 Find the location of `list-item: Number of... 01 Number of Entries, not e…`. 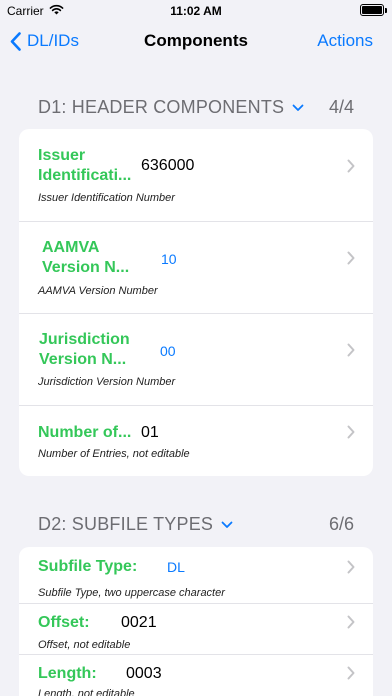

list-item: Number of... 01 Number of Entries, not e… is located at coordinates (196, 441).